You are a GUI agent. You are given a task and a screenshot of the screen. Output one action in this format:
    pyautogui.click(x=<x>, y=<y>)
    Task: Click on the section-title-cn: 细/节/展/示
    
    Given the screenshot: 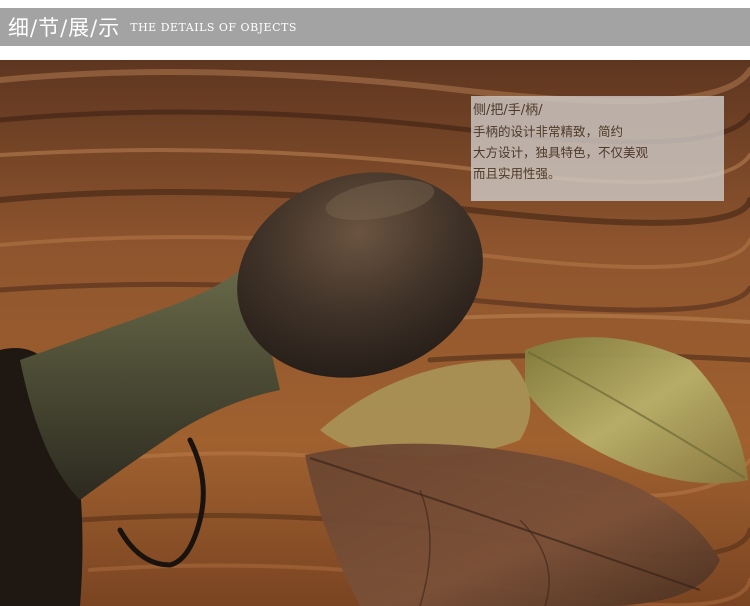 What is the action you would take?
    pyautogui.click(x=64, y=28)
    